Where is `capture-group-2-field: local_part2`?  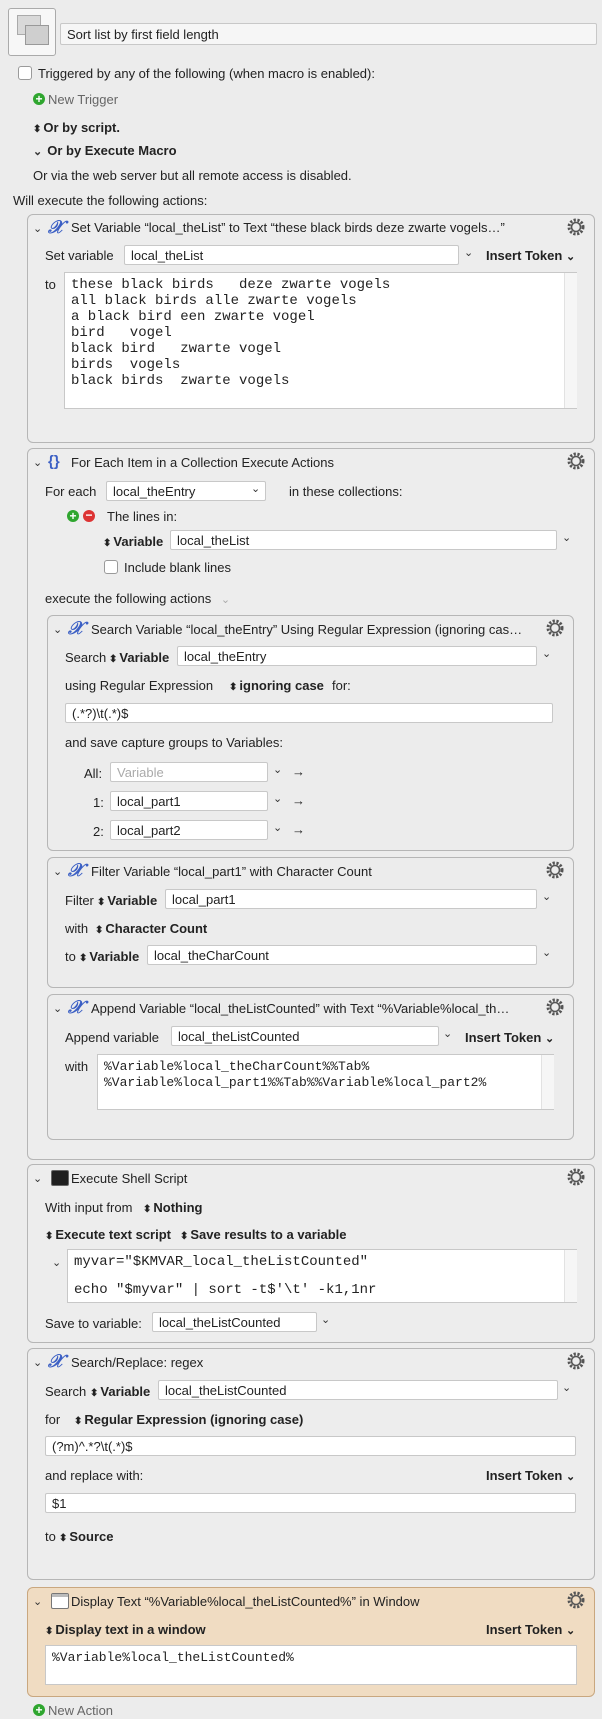
capture-group-2-field: local_part2 is located at coordinates (189, 830).